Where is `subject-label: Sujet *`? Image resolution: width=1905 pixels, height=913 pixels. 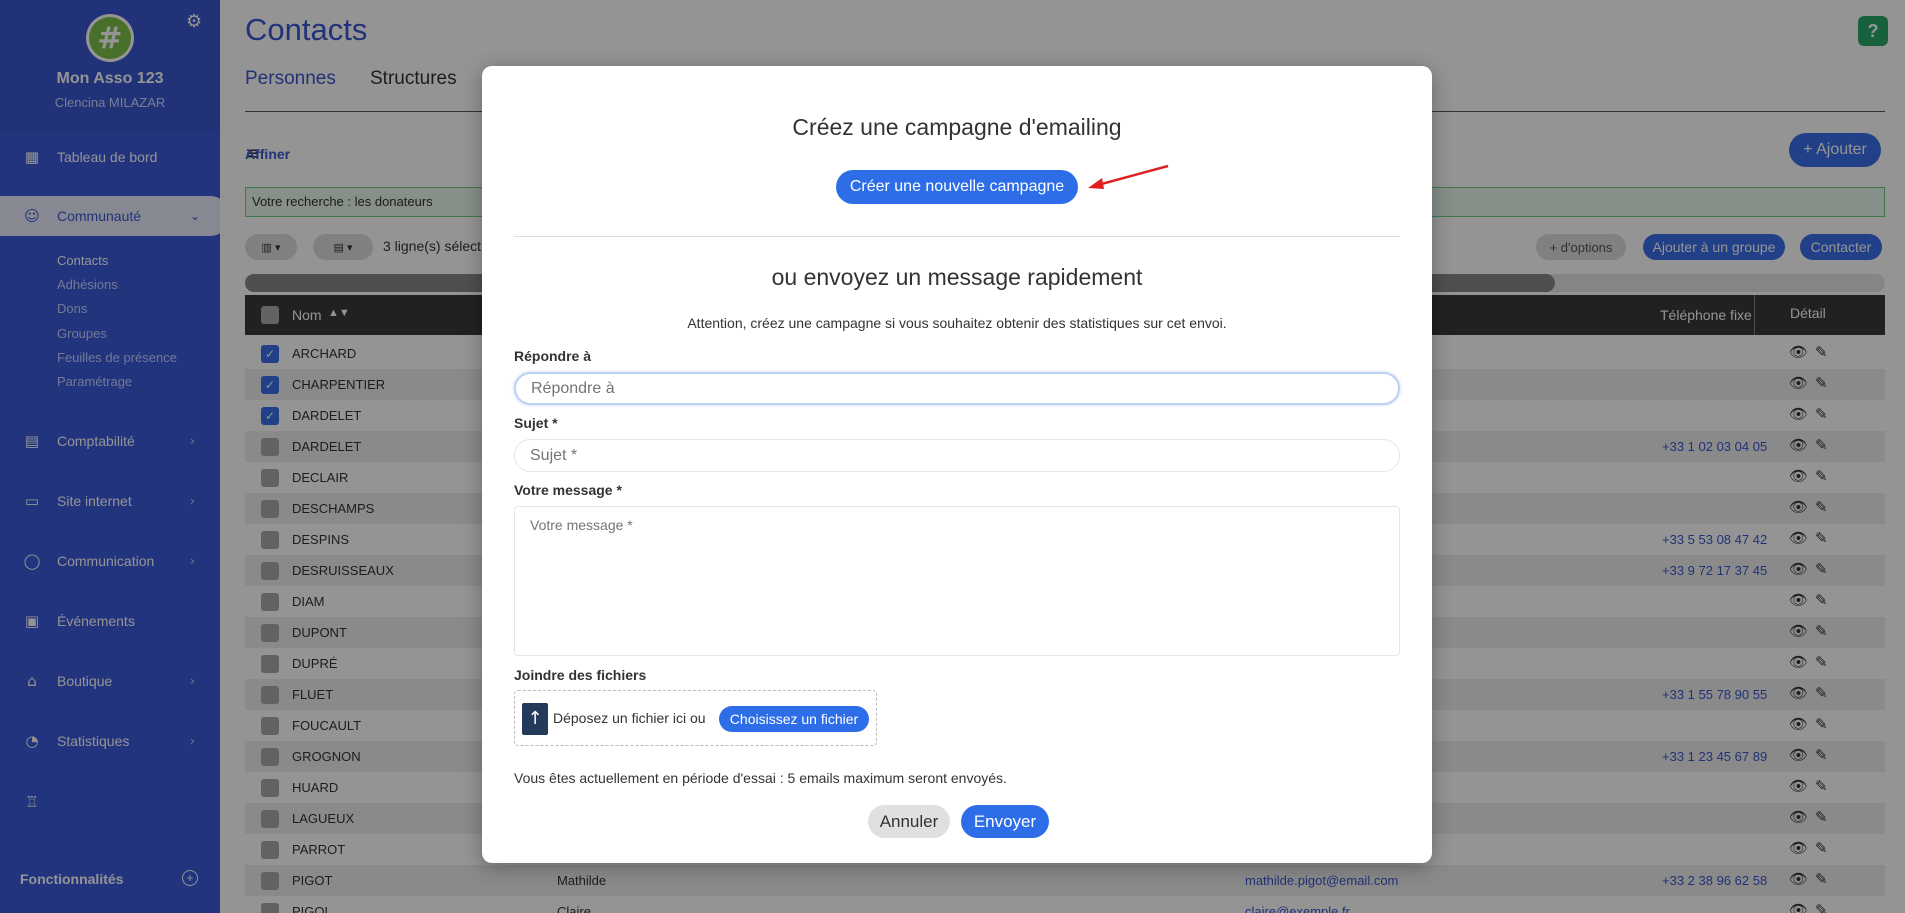
subject-label: Sujet * is located at coordinates (536, 423).